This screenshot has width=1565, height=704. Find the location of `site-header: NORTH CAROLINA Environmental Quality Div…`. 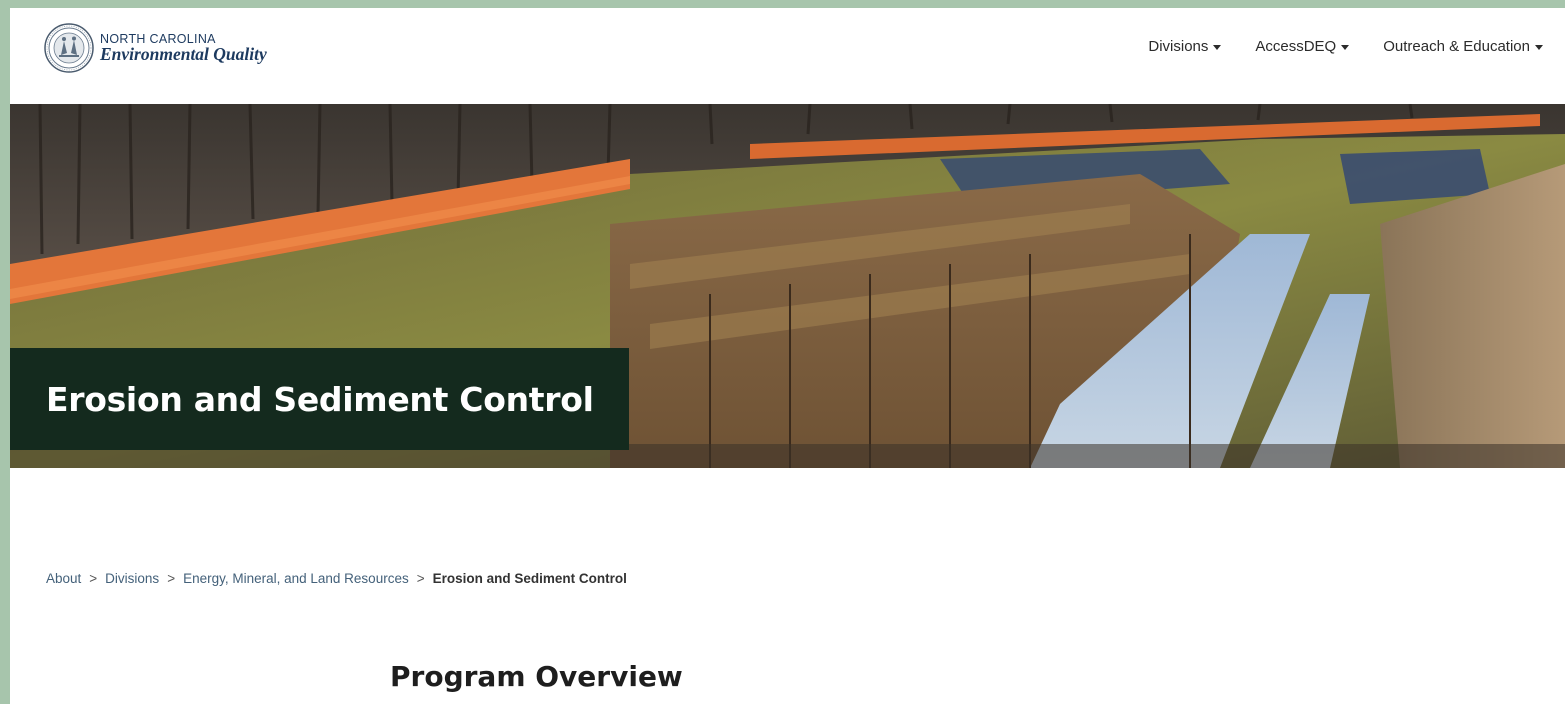

site-header: NORTH CAROLINA Environmental Quality Div… is located at coordinates (787, 56).